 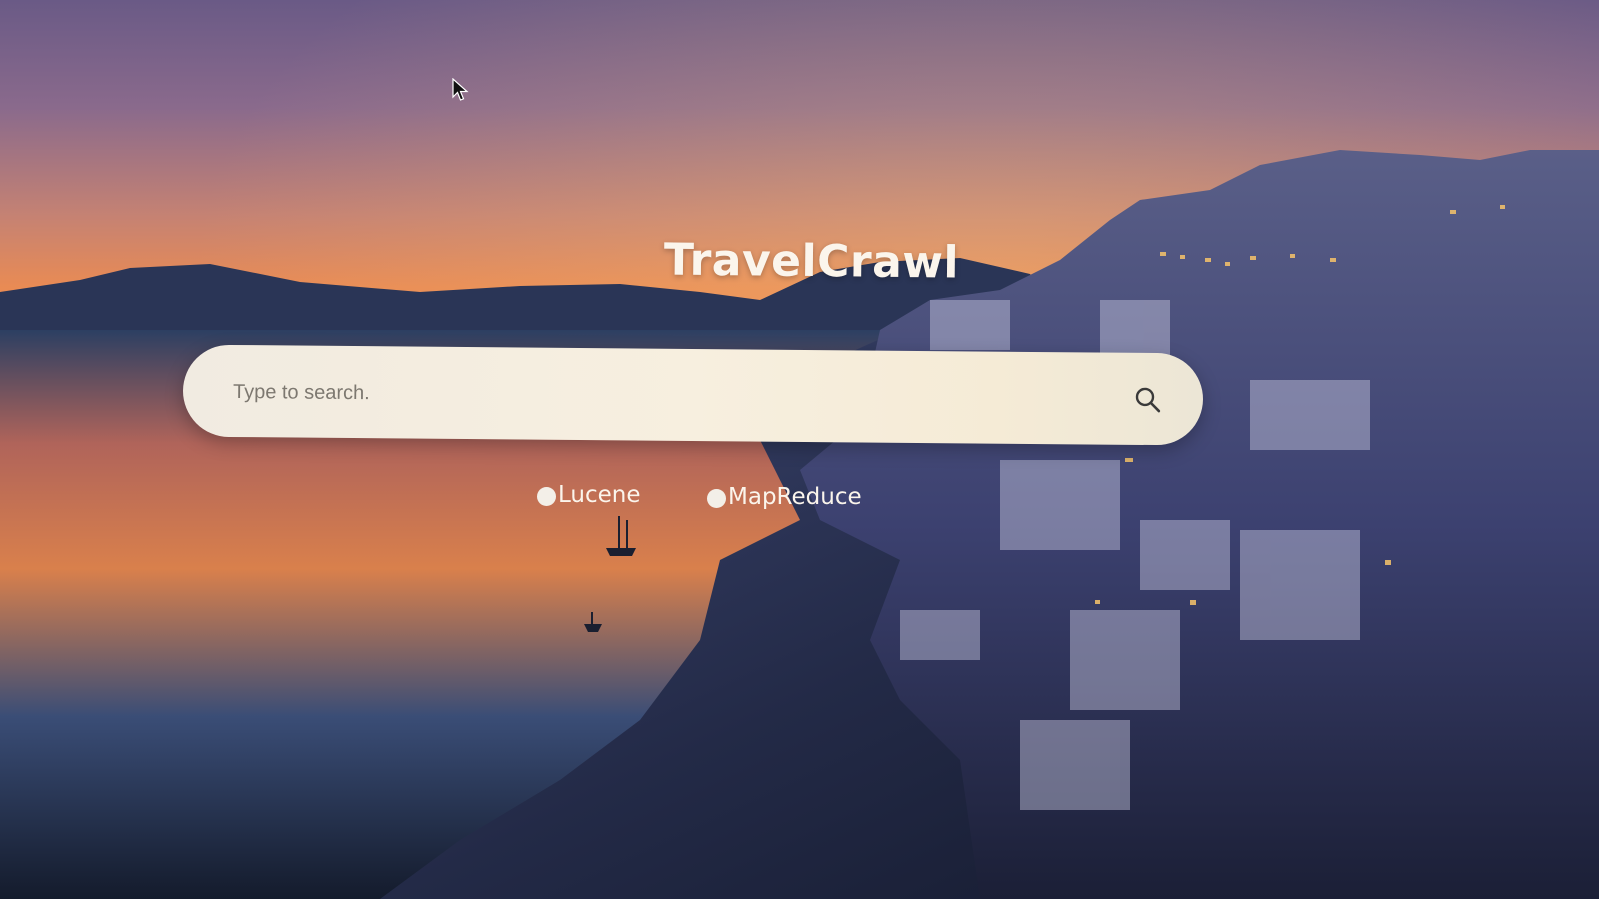 What do you see at coordinates (460, 89) in the screenshot?
I see `mouse-cursor-icon` at bounding box center [460, 89].